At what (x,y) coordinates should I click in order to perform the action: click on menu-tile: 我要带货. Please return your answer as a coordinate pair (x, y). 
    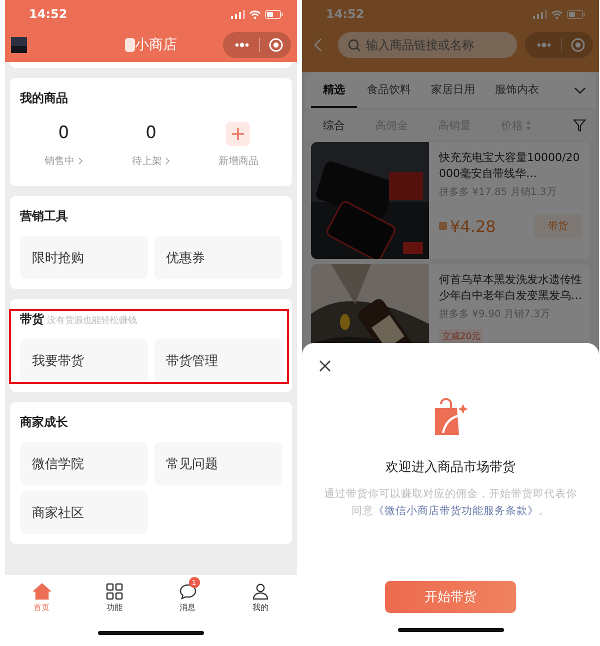
    Looking at the image, I should click on (84, 360).